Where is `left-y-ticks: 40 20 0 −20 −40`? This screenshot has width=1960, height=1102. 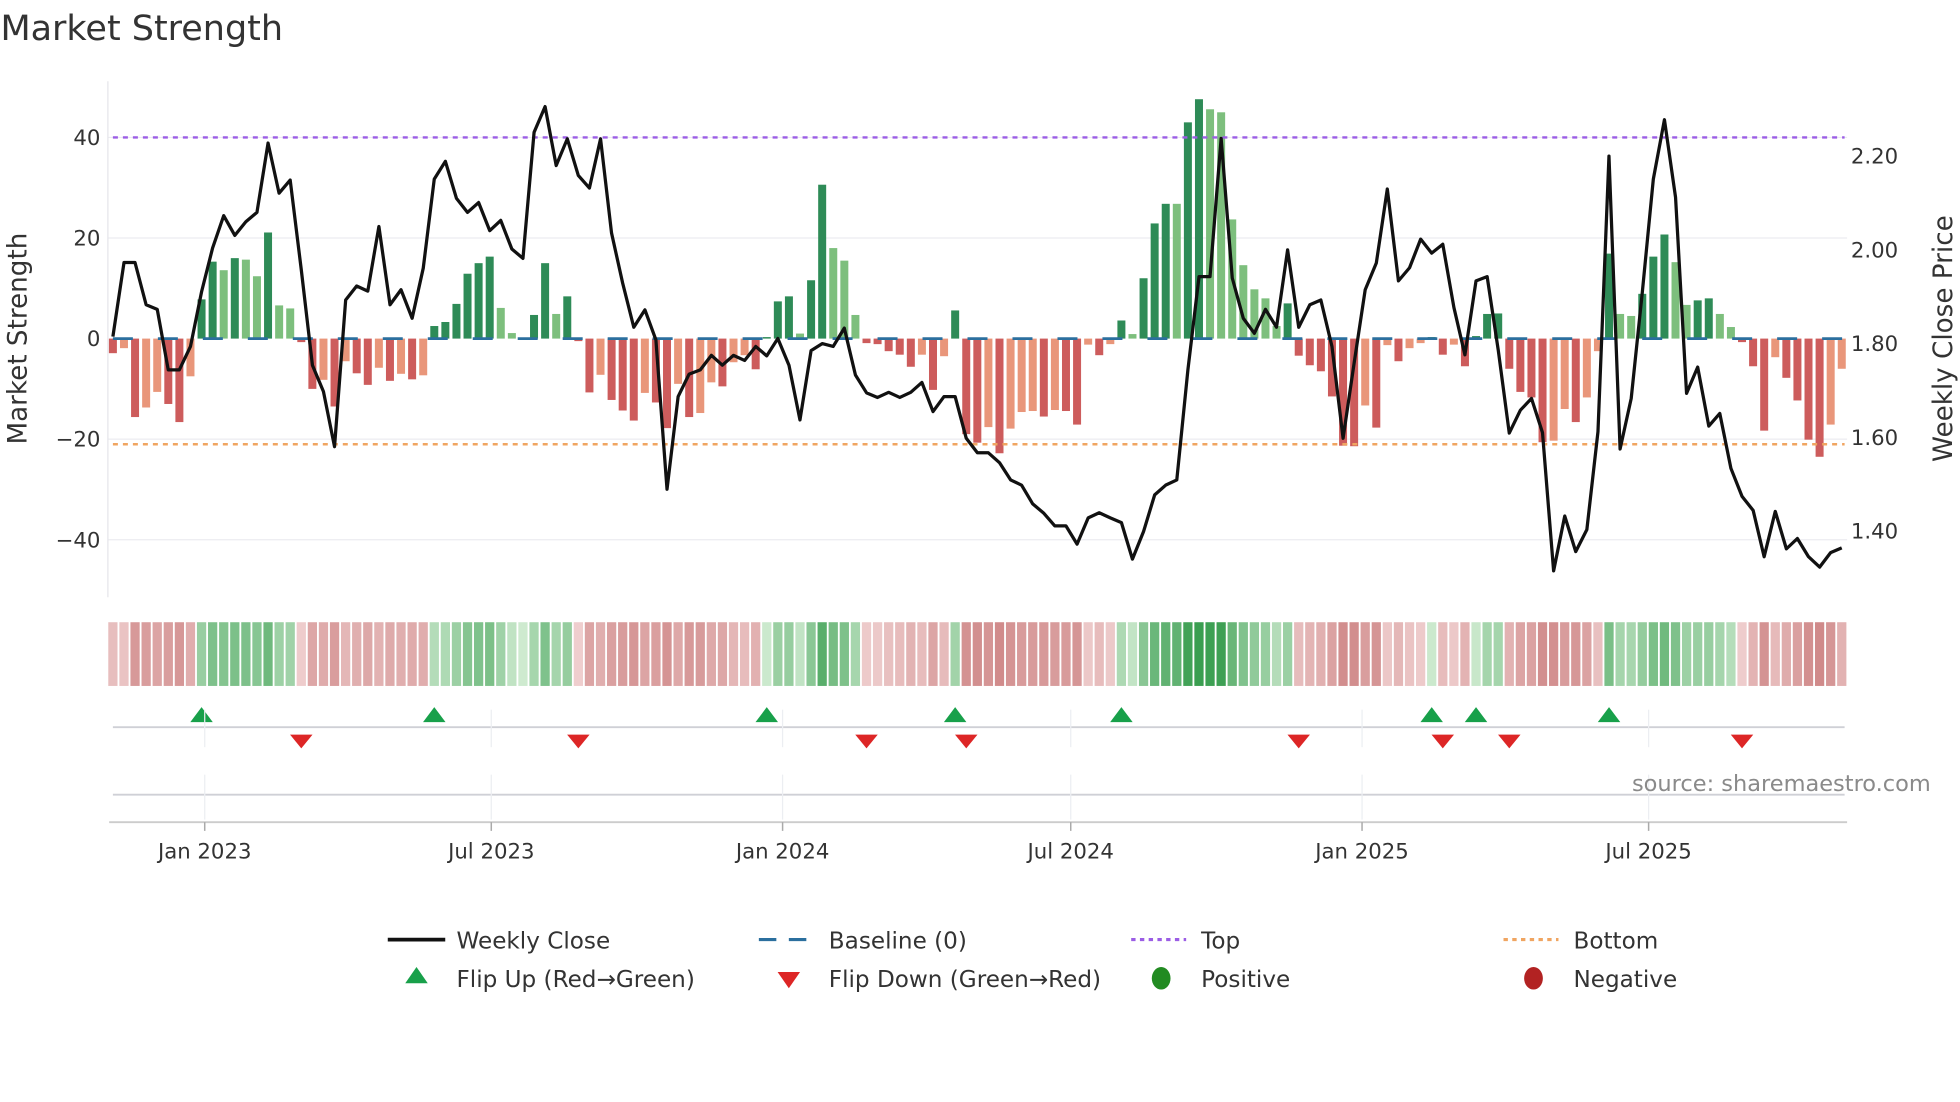
left-y-ticks: 40 20 0 −20 −40 is located at coordinates (78, 339).